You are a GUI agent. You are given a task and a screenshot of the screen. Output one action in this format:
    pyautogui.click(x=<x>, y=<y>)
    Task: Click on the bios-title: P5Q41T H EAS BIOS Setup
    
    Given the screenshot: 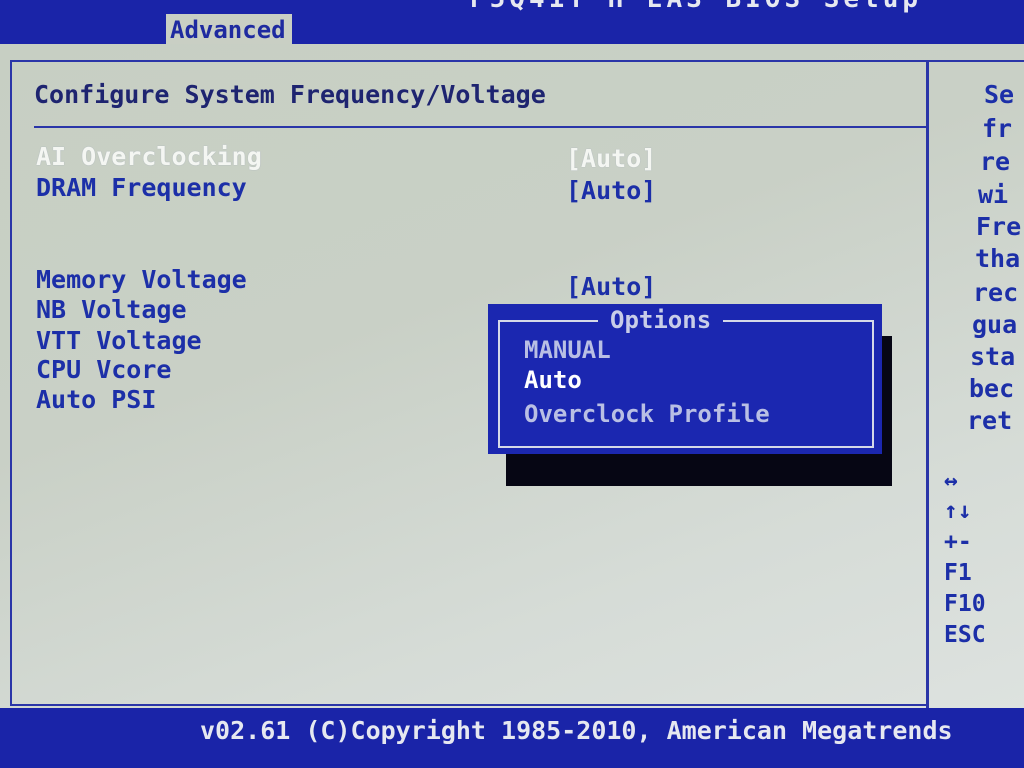 What is the action you would take?
    pyautogui.click(x=696, y=7)
    